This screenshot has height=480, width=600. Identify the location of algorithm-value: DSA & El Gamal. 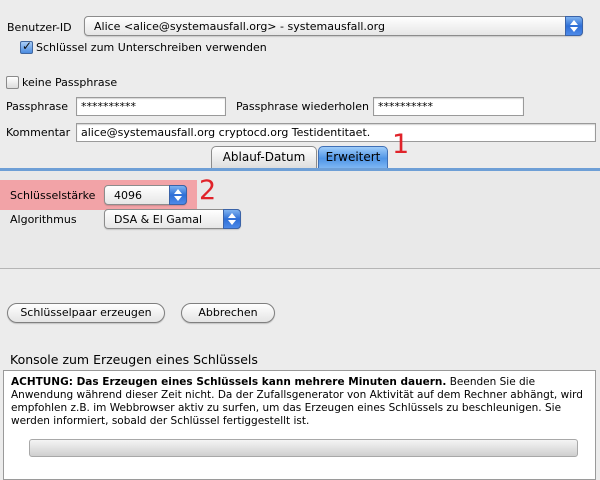
(158, 219).